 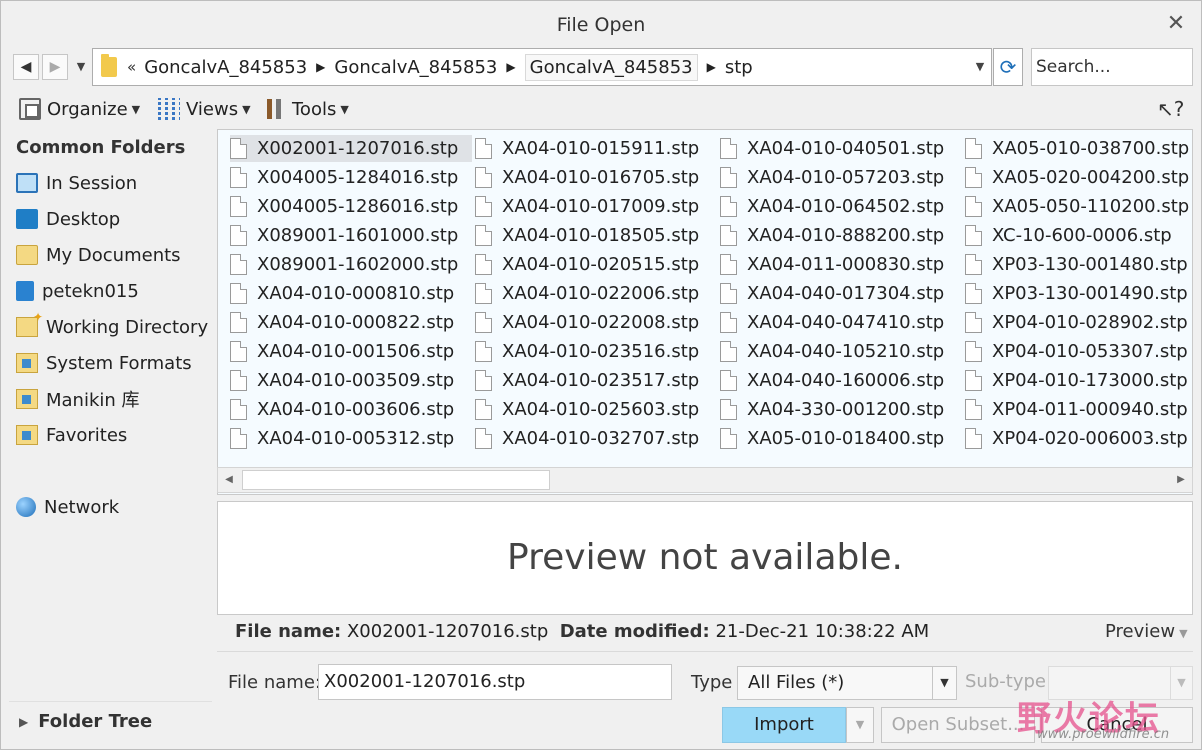 What do you see at coordinates (601, 351) in the screenshot?
I see `file-name: XA04-010-023516.stp` at bounding box center [601, 351].